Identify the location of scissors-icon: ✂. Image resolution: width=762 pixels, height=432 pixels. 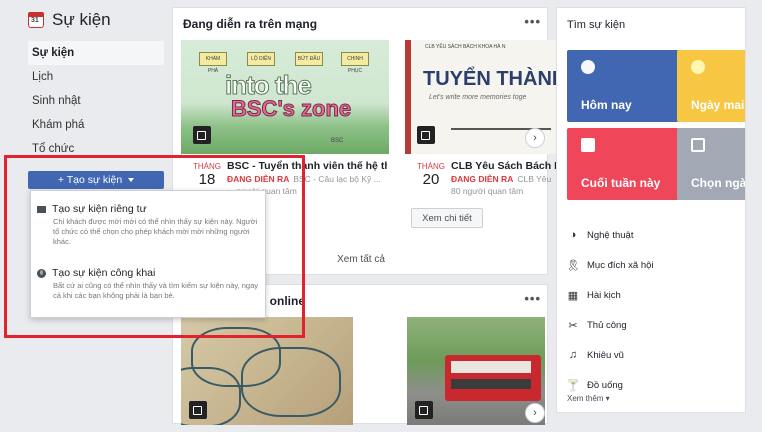
(573, 325).